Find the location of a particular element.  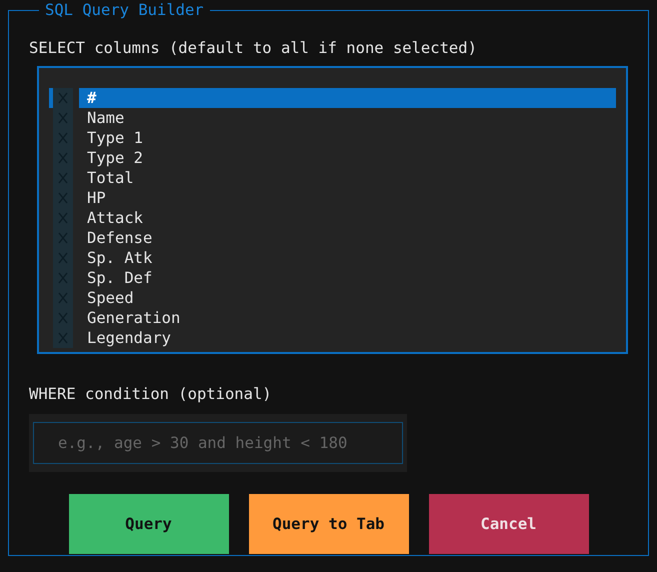

column-item: Sp. Def is located at coordinates (332, 278).